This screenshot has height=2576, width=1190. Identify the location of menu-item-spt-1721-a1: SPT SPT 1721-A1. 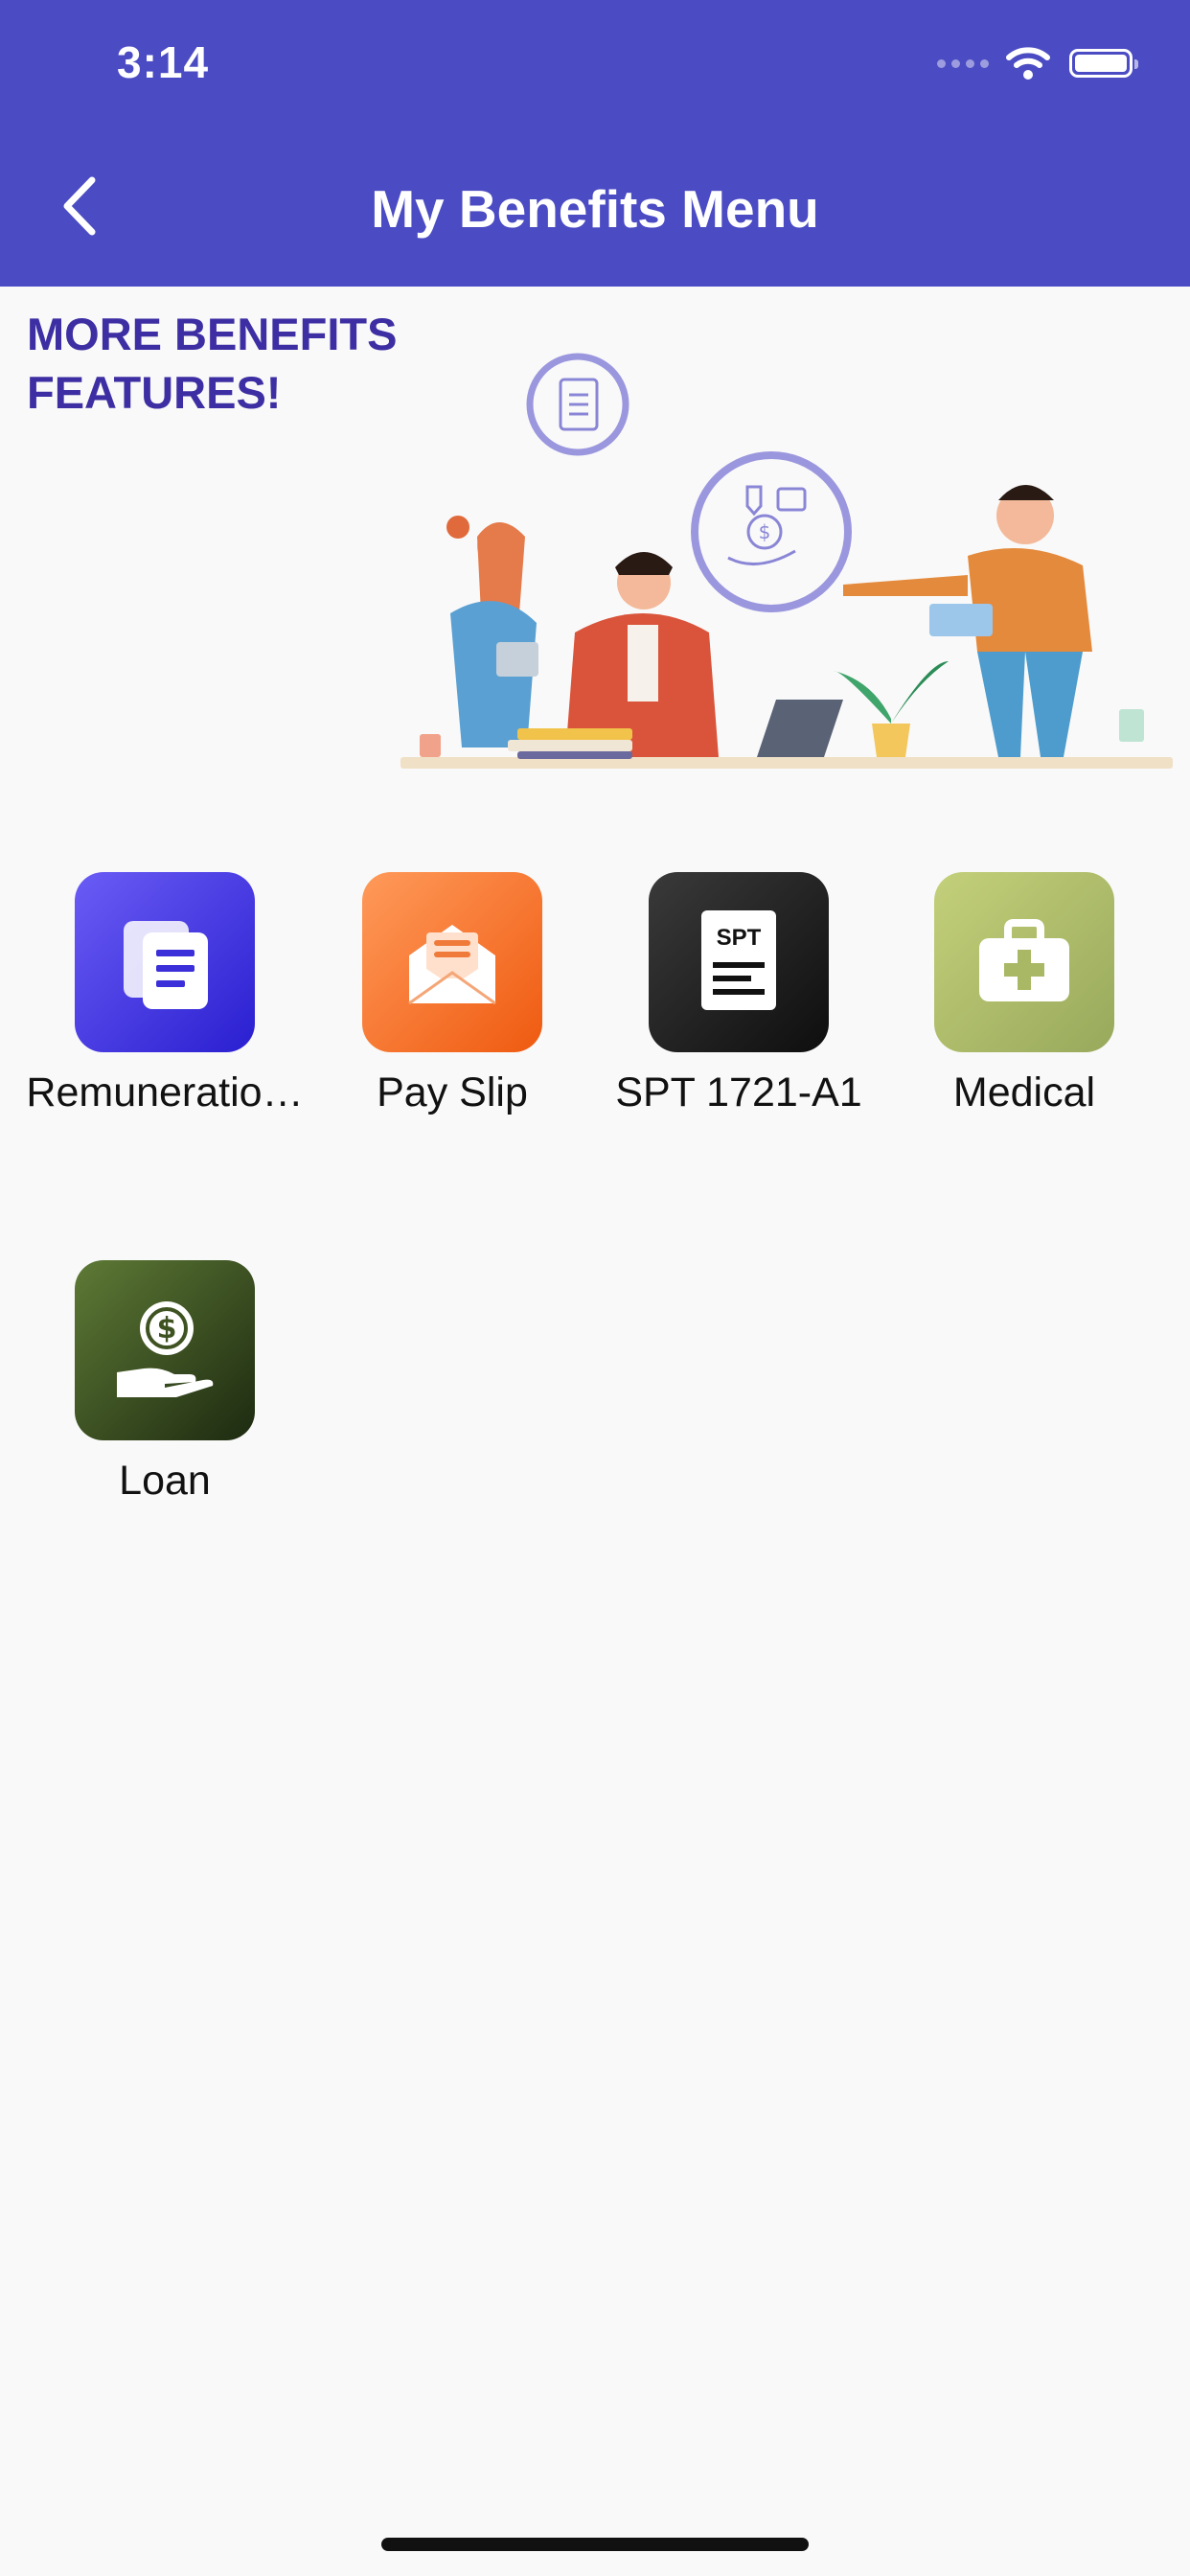
(739, 994).